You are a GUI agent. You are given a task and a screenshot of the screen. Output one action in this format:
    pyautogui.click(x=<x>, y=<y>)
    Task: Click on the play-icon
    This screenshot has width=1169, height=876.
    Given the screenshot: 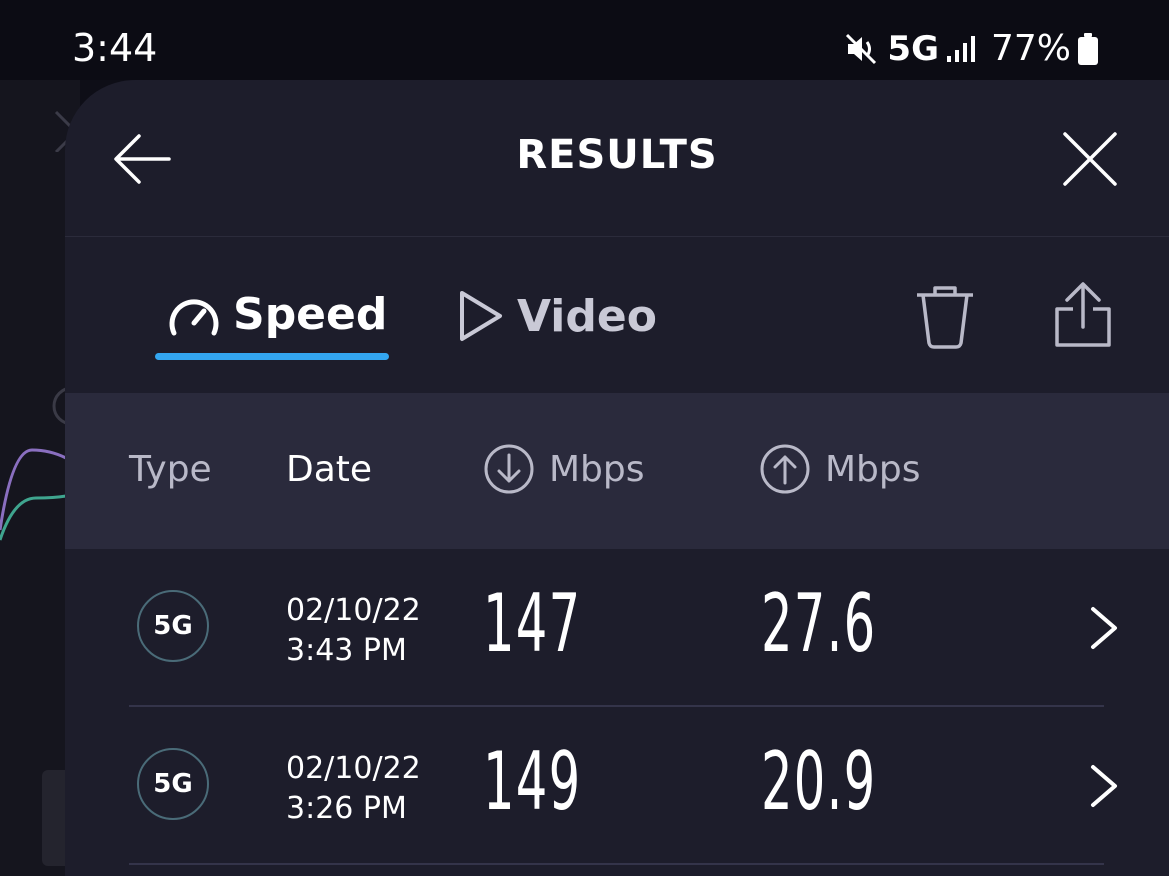 What is the action you would take?
    pyautogui.click(x=481, y=316)
    